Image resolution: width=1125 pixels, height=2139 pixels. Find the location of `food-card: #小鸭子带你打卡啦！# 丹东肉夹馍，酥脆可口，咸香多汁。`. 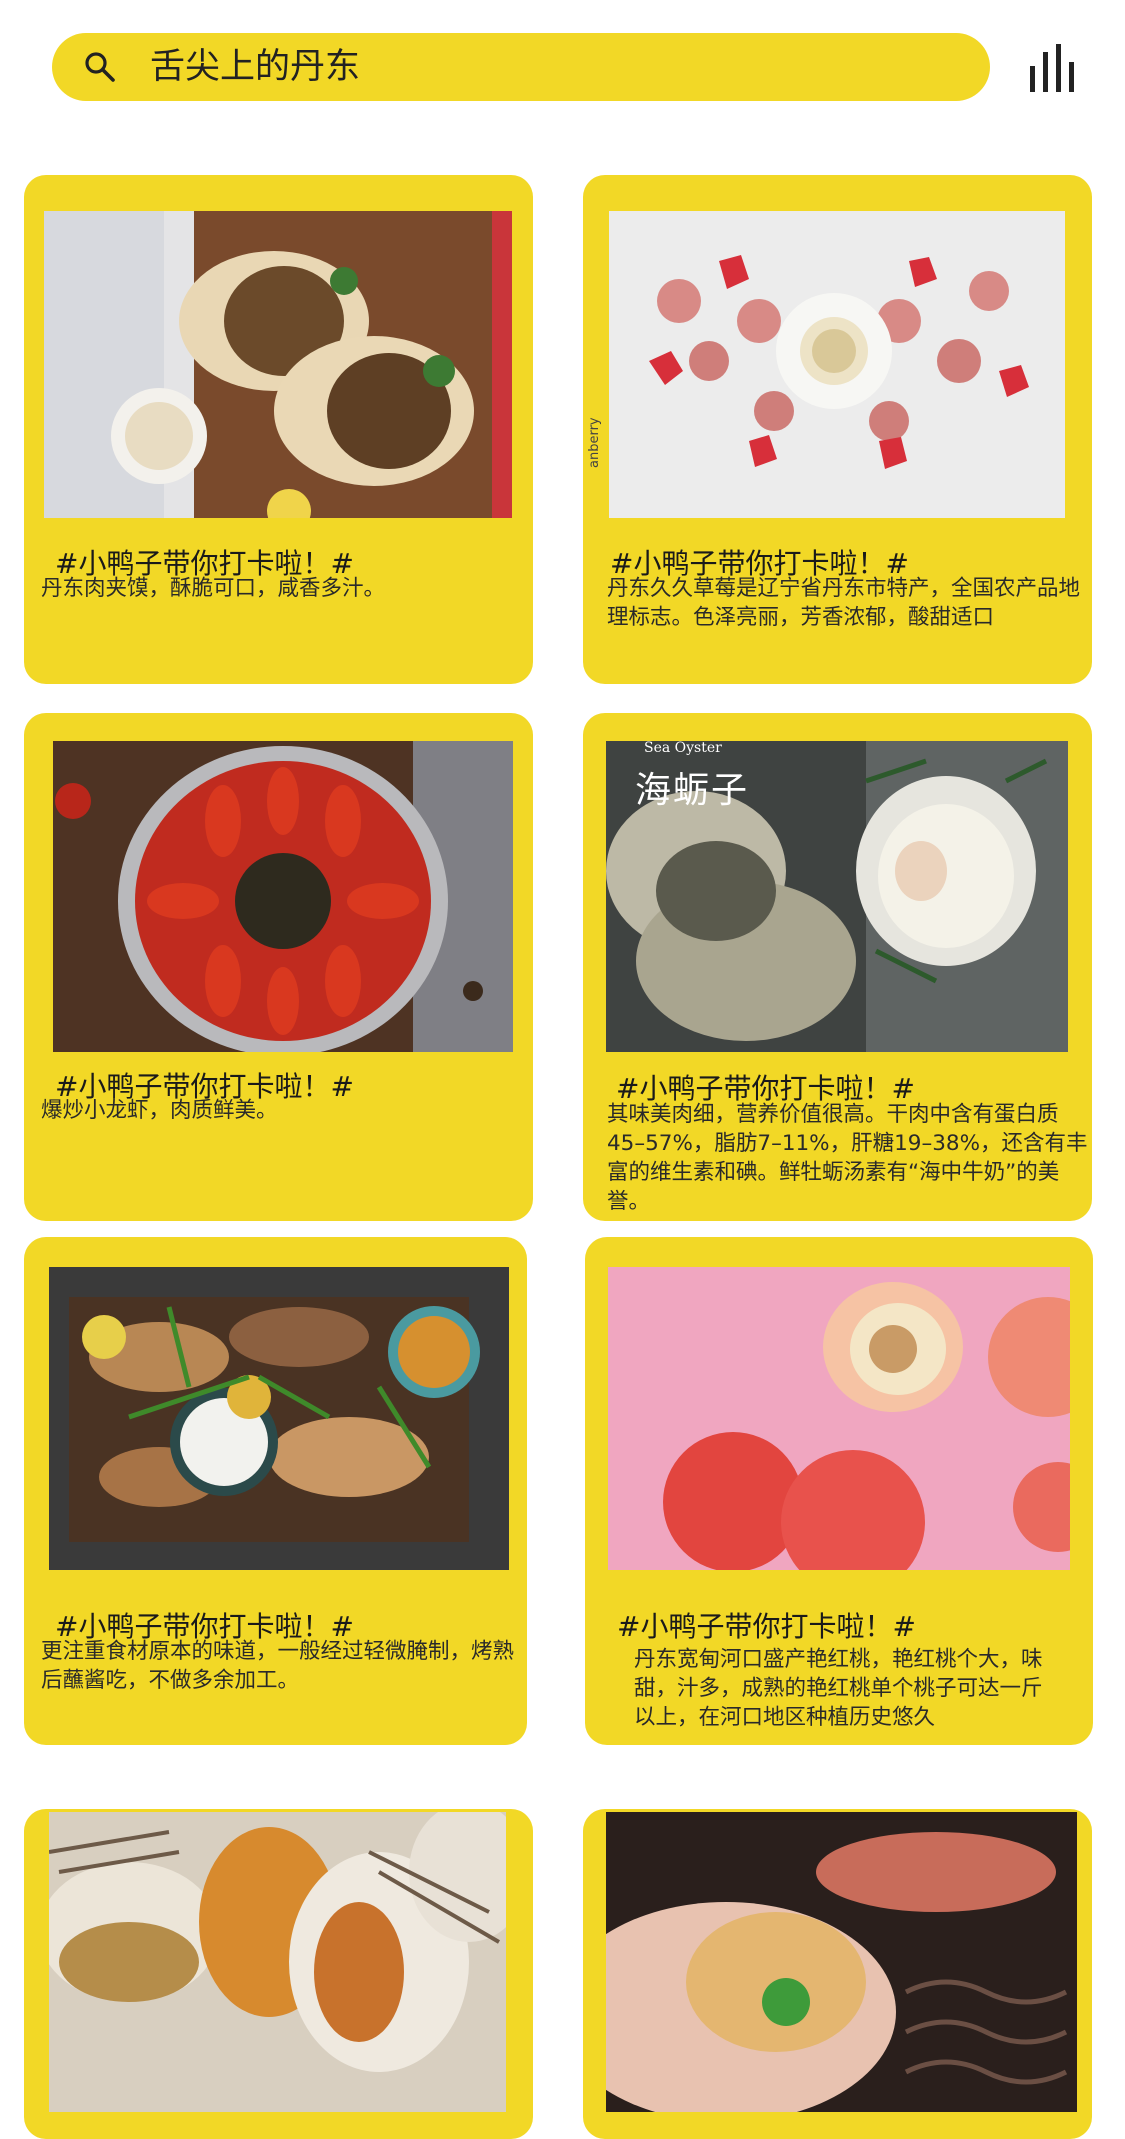

food-card: #小鸭子带你打卡啦！# 丹东肉夹馍，酥脆可口，咸香多汁。 is located at coordinates (278, 429).